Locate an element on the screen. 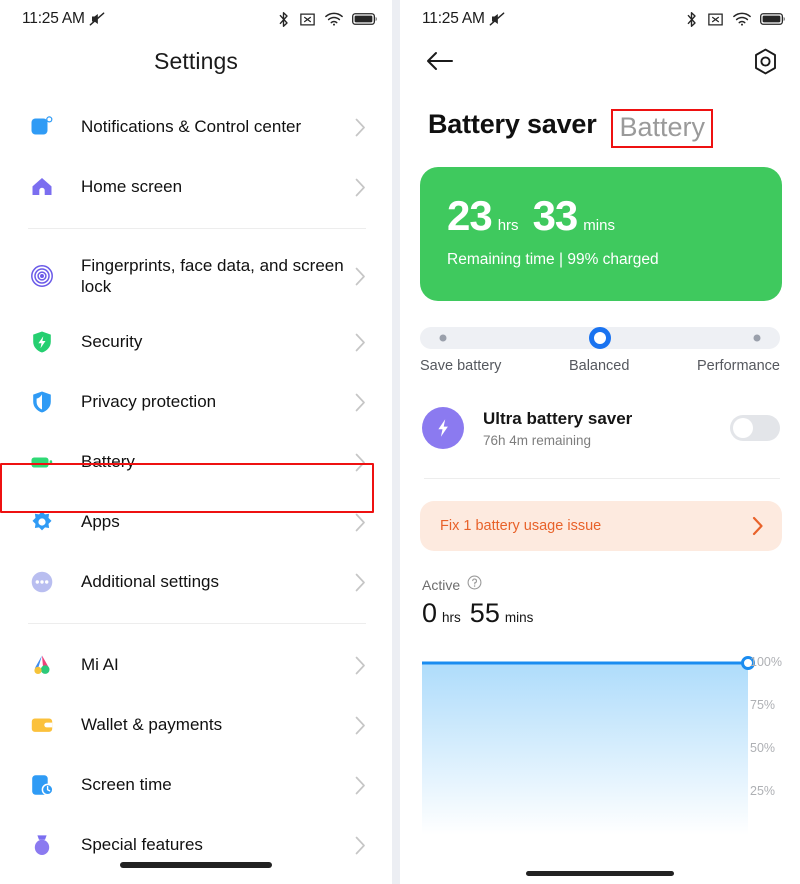  home-icon is located at coordinates (42, 187).